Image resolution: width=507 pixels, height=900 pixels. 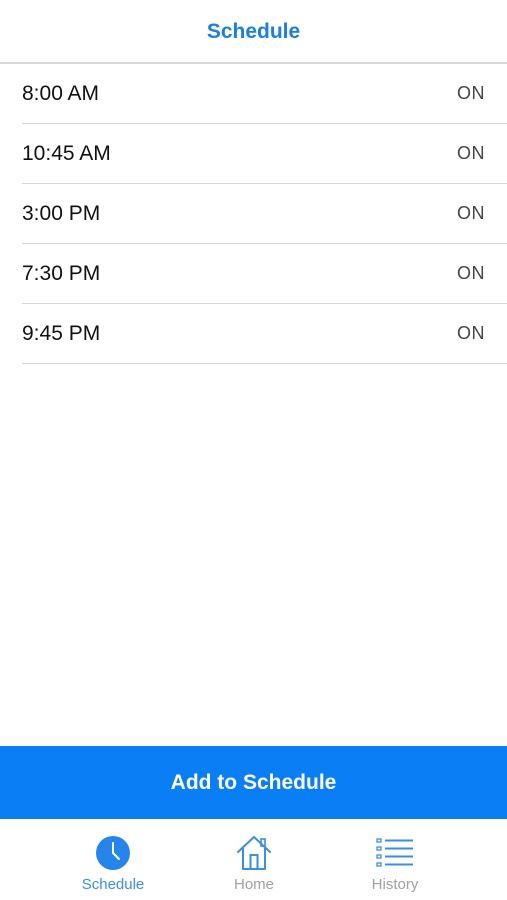 I want to click on page-title: Schedule, so click(x=253, y=31).